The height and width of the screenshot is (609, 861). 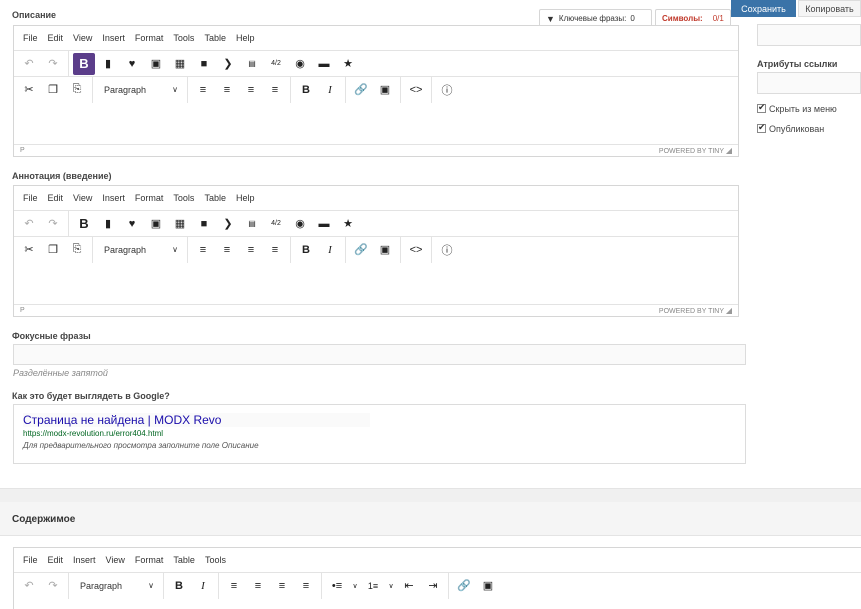 What do you see at coordinates (809, 83) in the screenshot?
I see `link-attrs-input` at bounding box center [809, 83].